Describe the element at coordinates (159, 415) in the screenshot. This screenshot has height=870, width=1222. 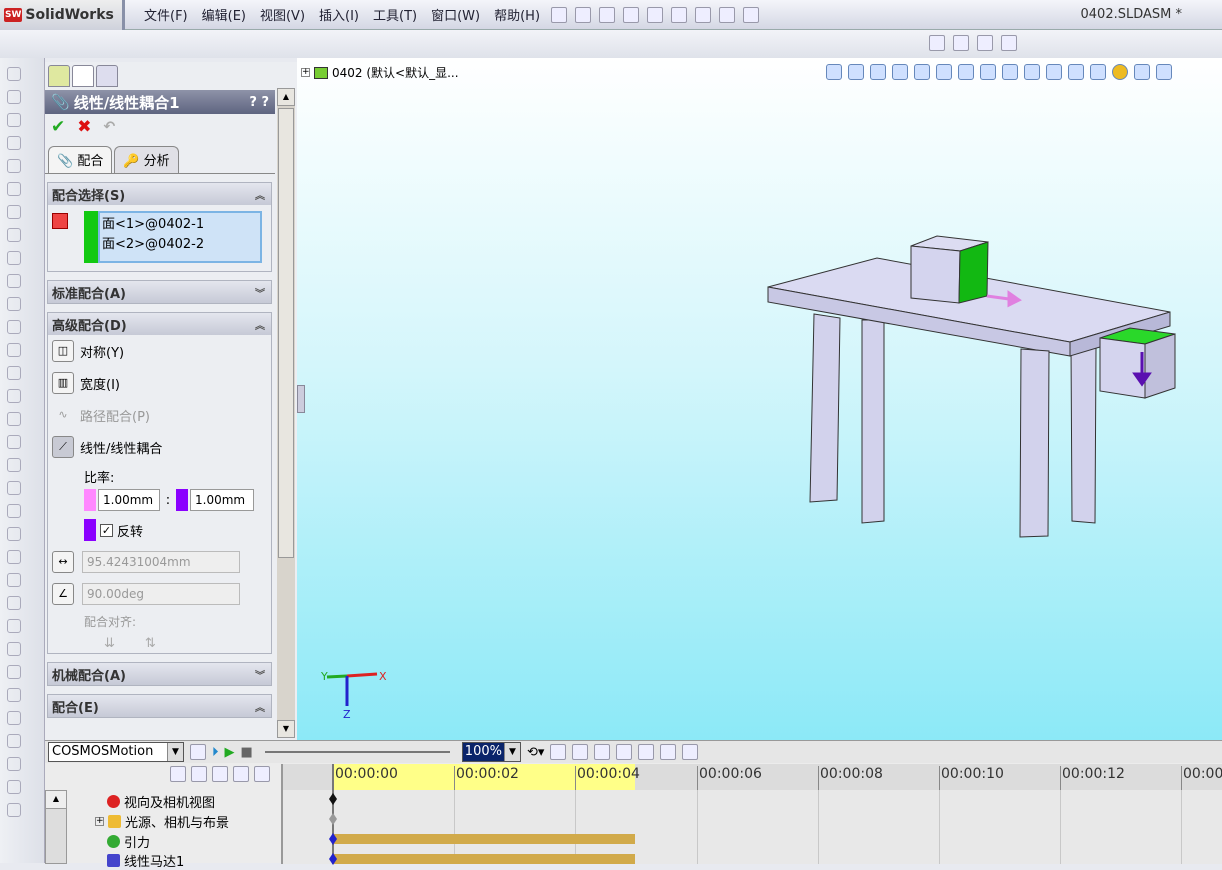
I see `path-mate-option: ∿ 路径配合(P)` at that location.